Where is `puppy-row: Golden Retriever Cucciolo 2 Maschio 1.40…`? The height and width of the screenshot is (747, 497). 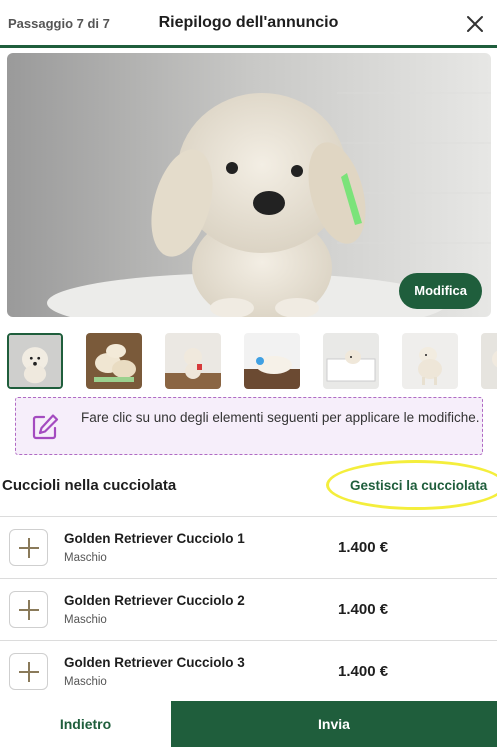 puppy-row: Golden Retriever Cucciolo 2 Maschio 1.40… is located at coordinates (248, 609).